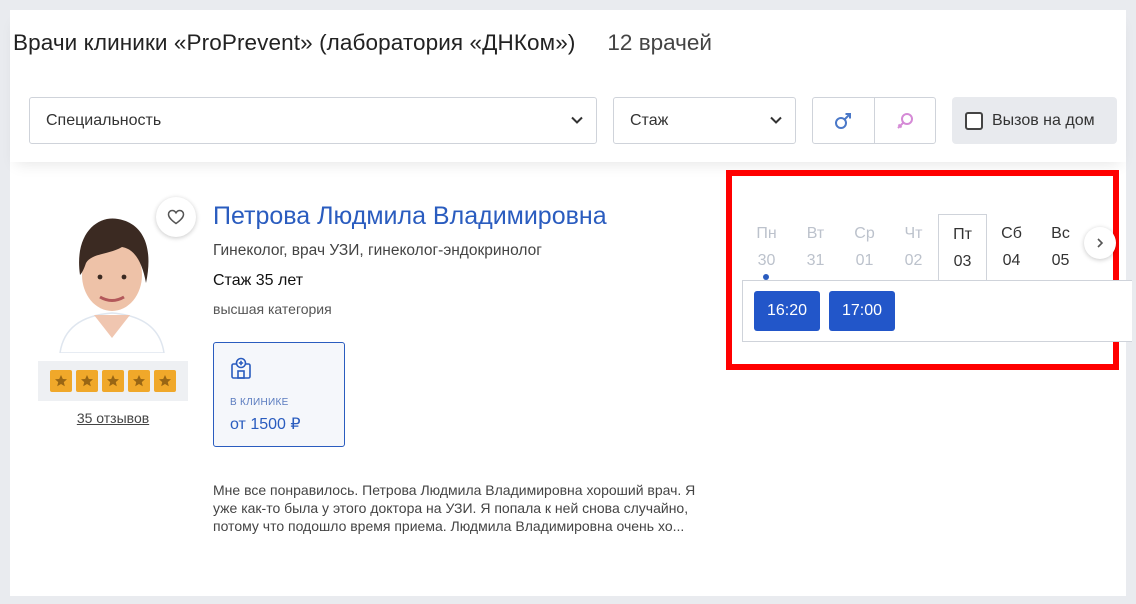 This screenshot has height=604, width=1136. What do you see at coordinates (410, 216) in the screenshot?
I see `doctor-name: Петрова Людмила Владимировна` at bounding box center [410, 216].